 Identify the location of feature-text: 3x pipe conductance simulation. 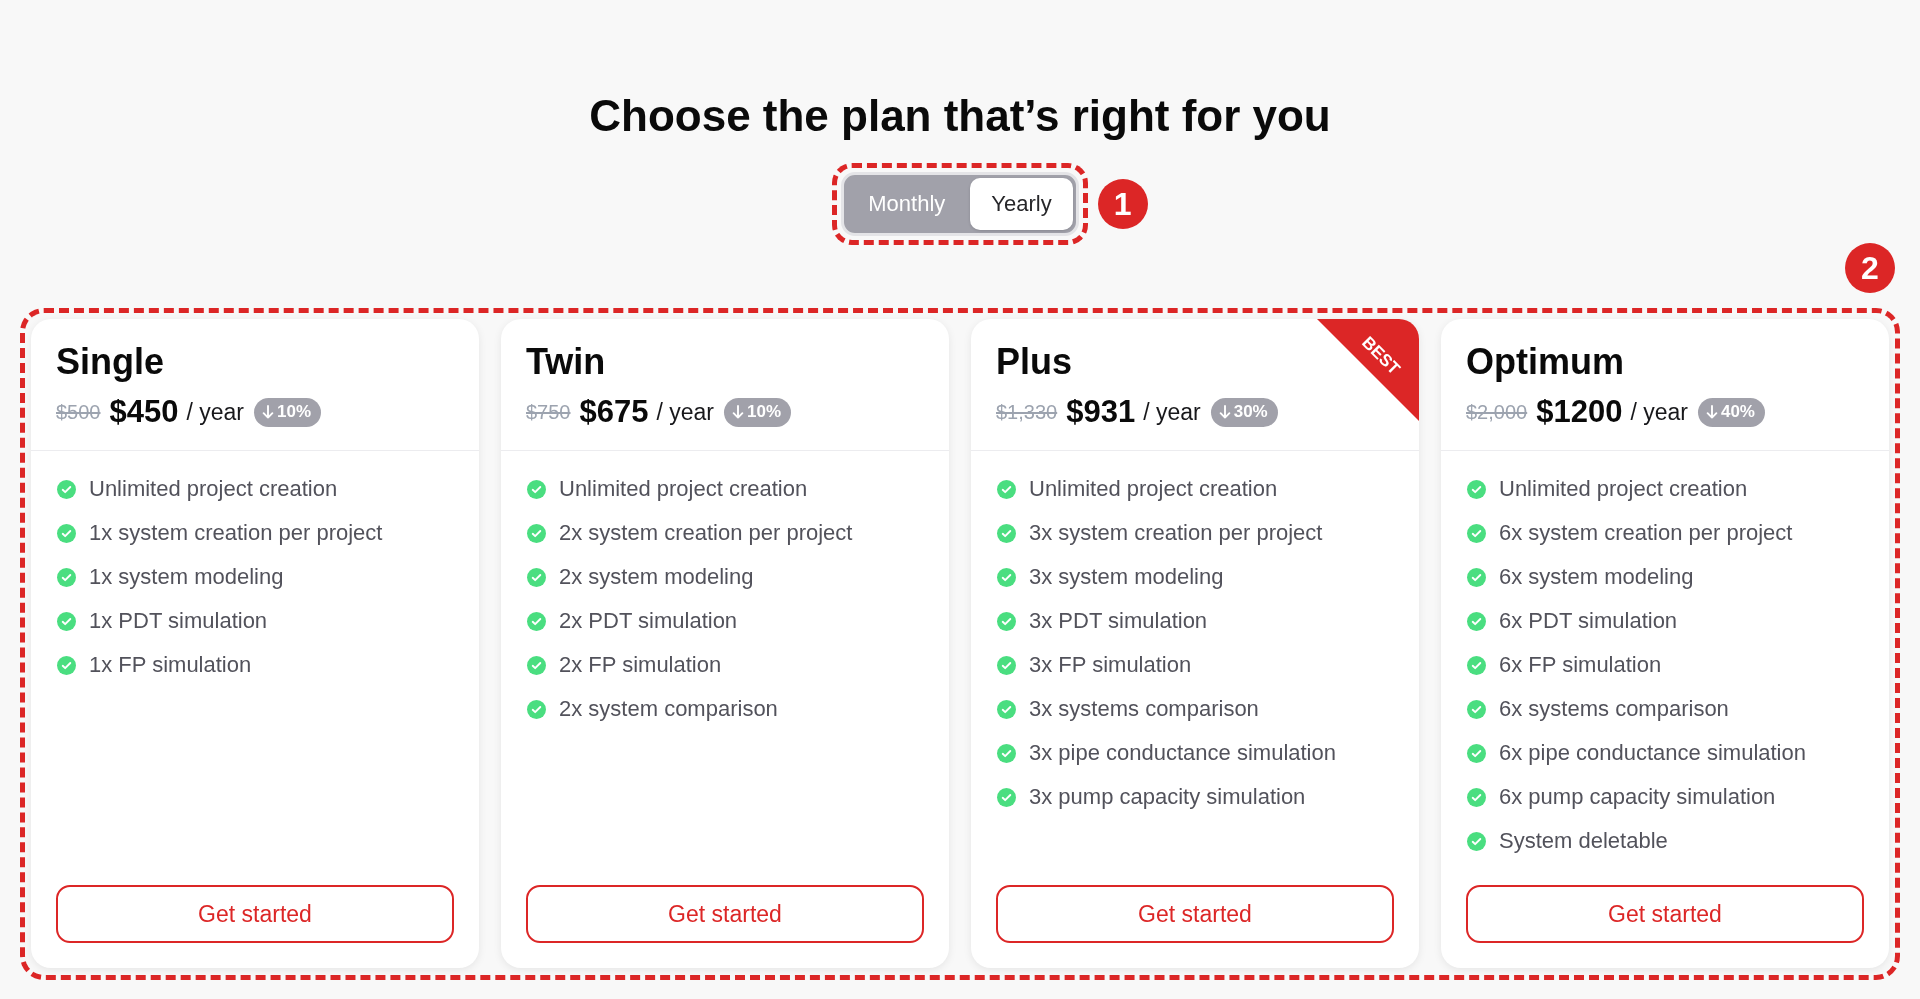
(1182, 753).